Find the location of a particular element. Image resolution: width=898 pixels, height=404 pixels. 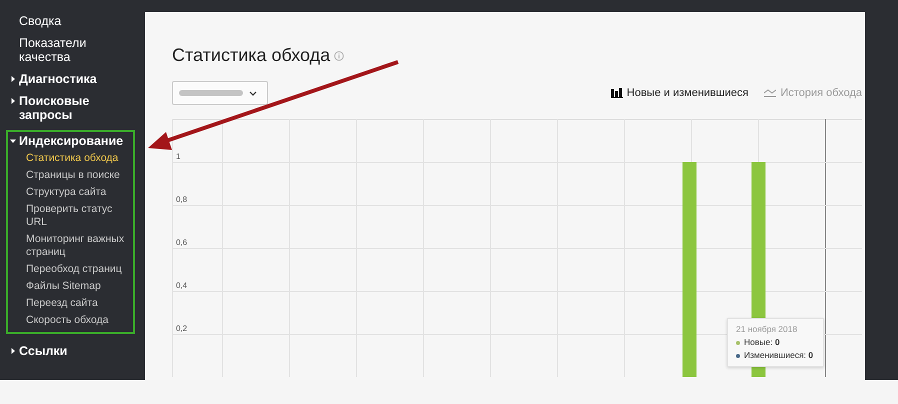

sidebar-item: Сводка is located at coordinates (36, 21).